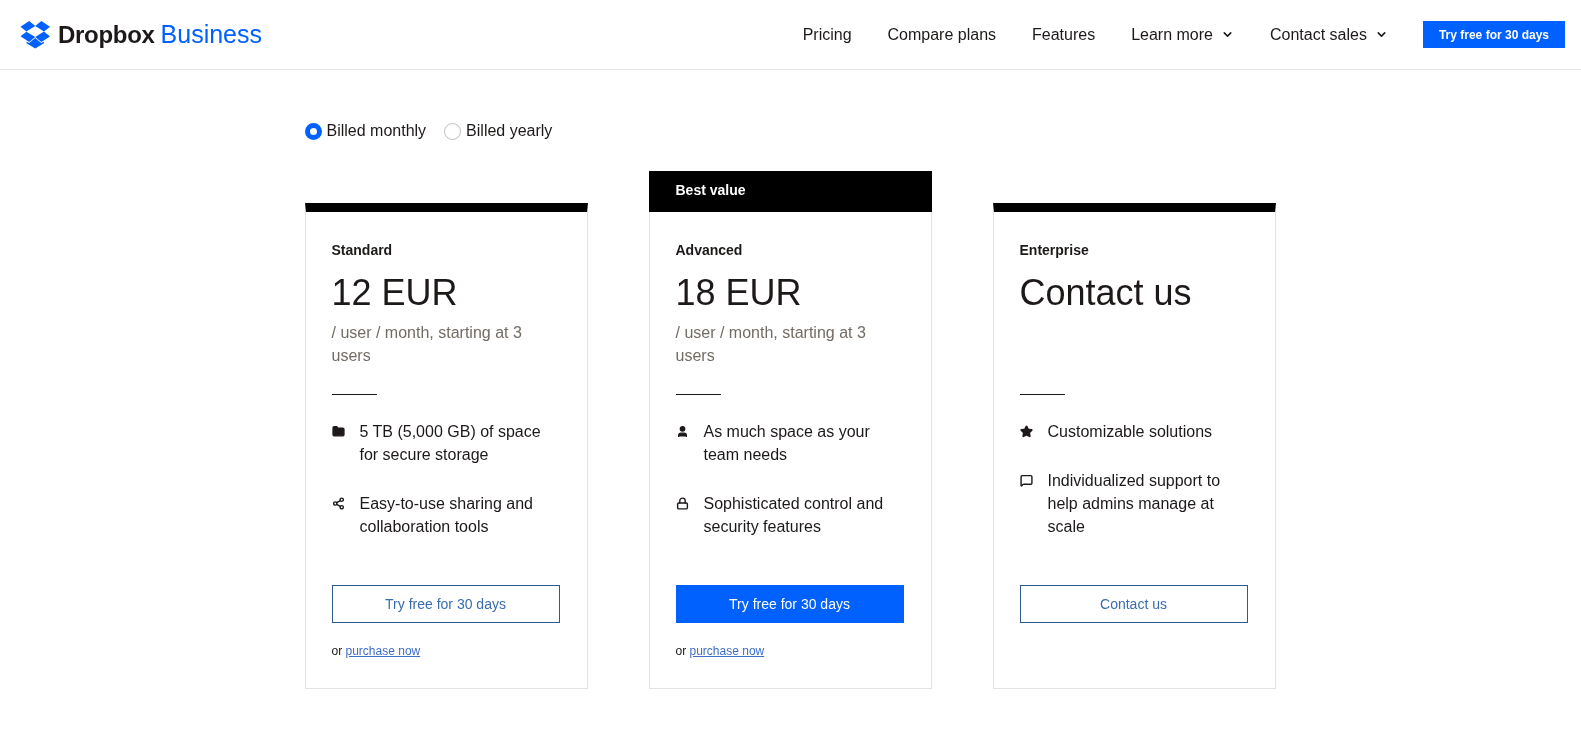  What do you see at coordinates (1054, 250) in the screenshot?
I see `plan-name: Enterprise` at bounding box center [1054, 250].